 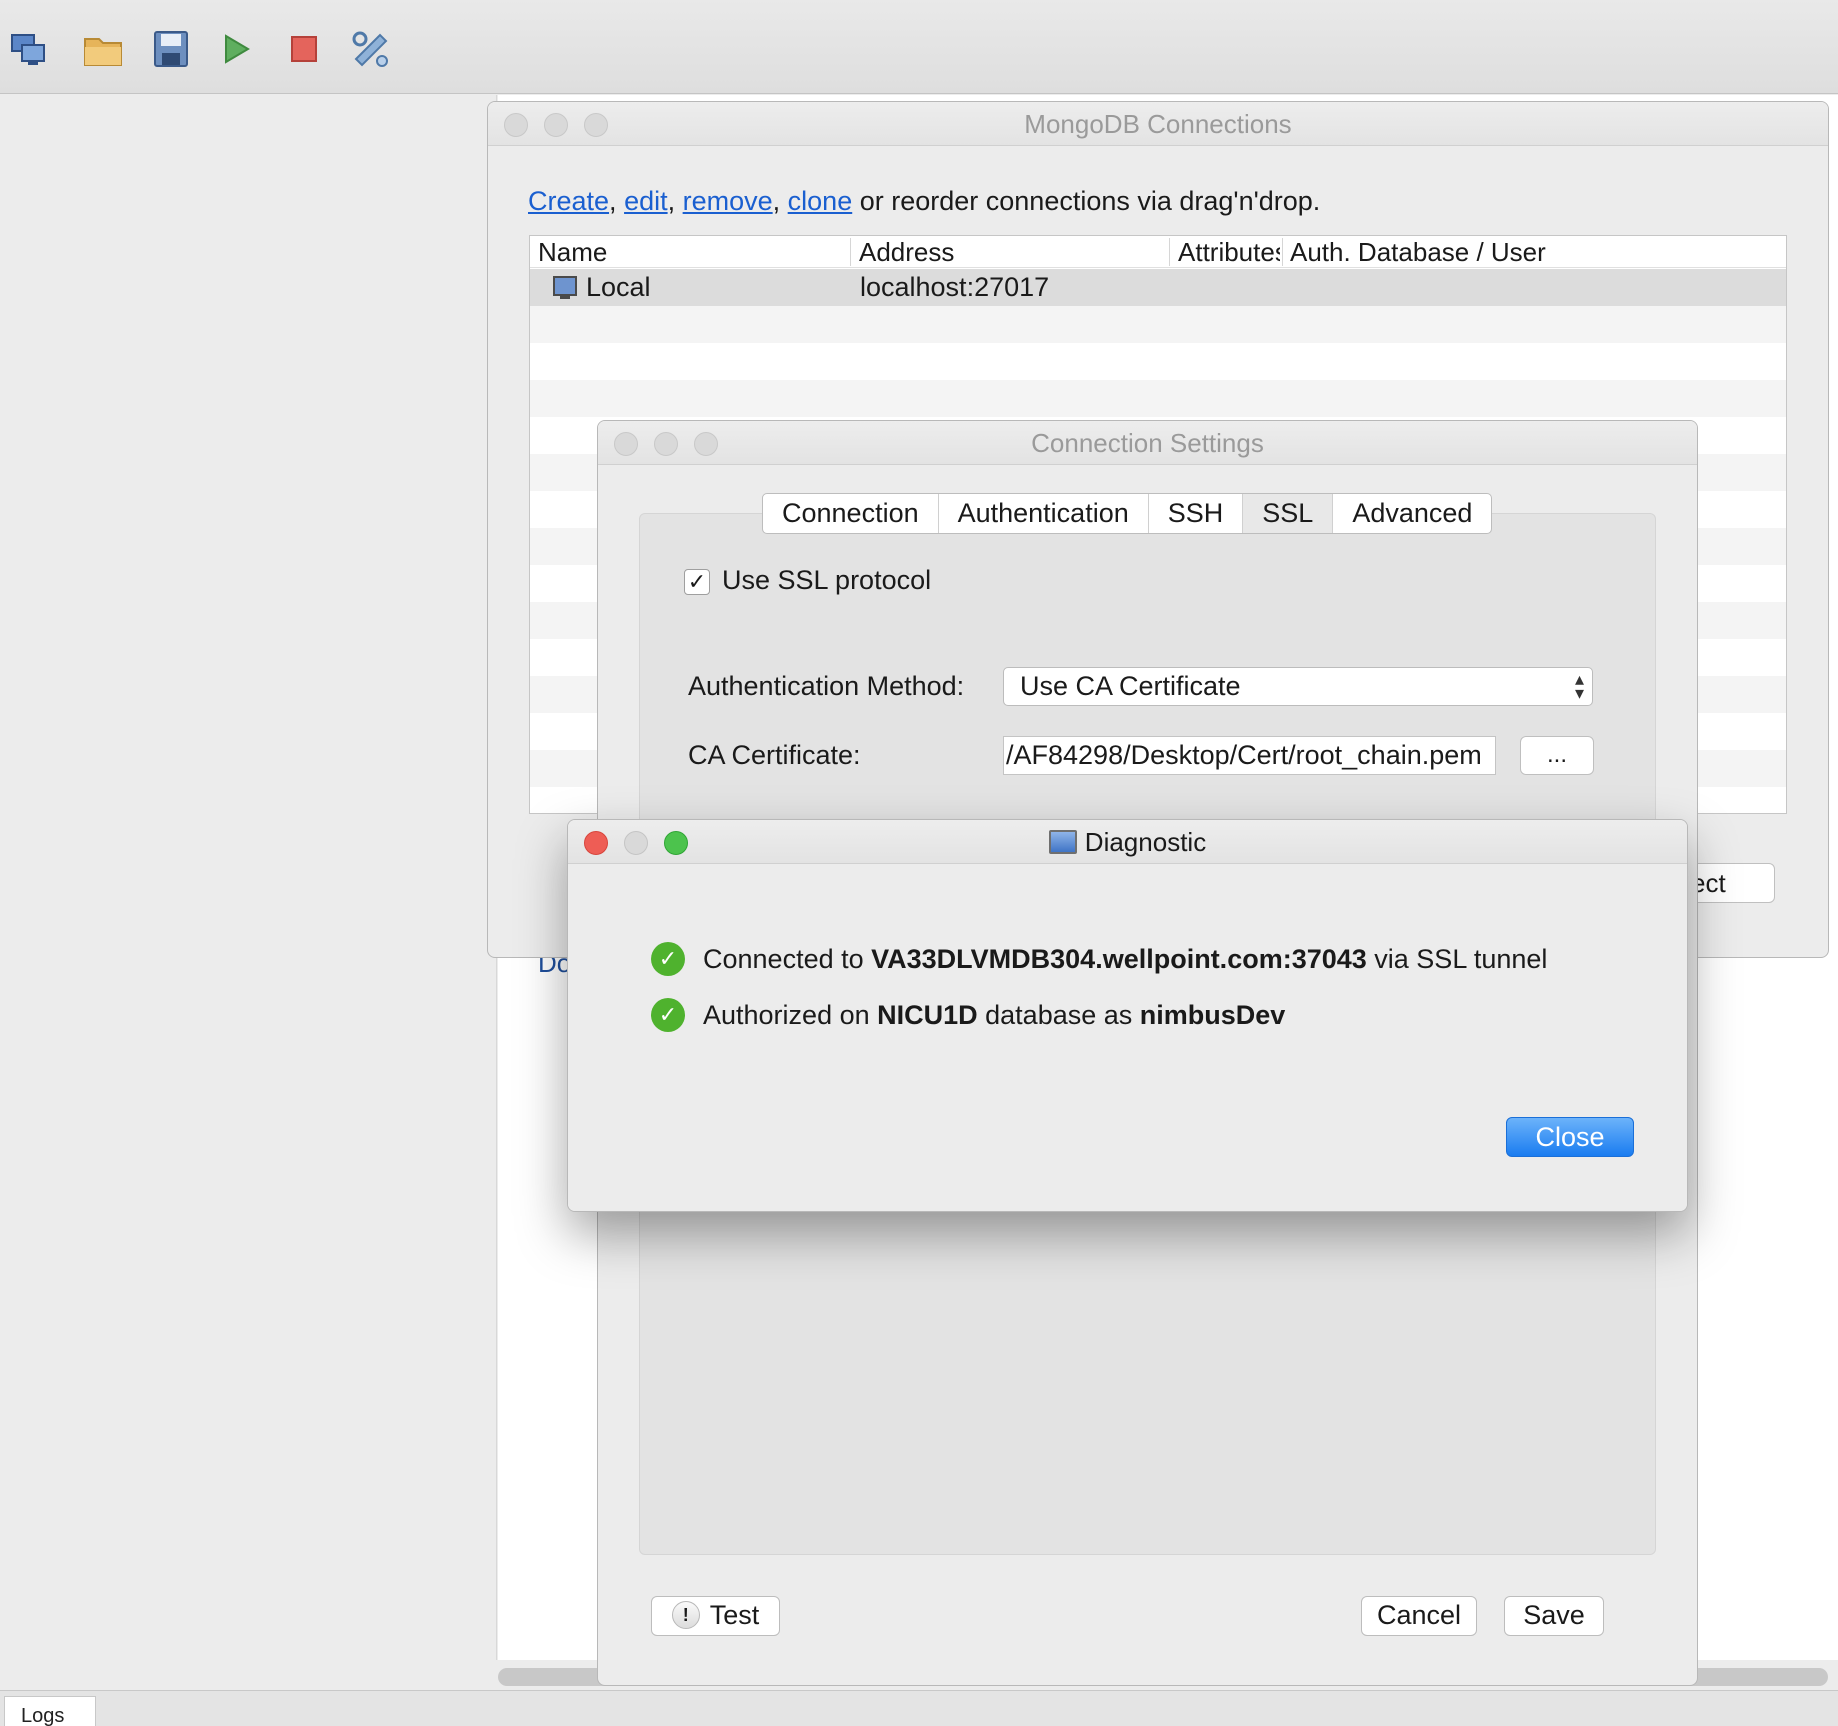 I want to click on use-ssl-checkbox: ✓, so click(x=697, y=582).